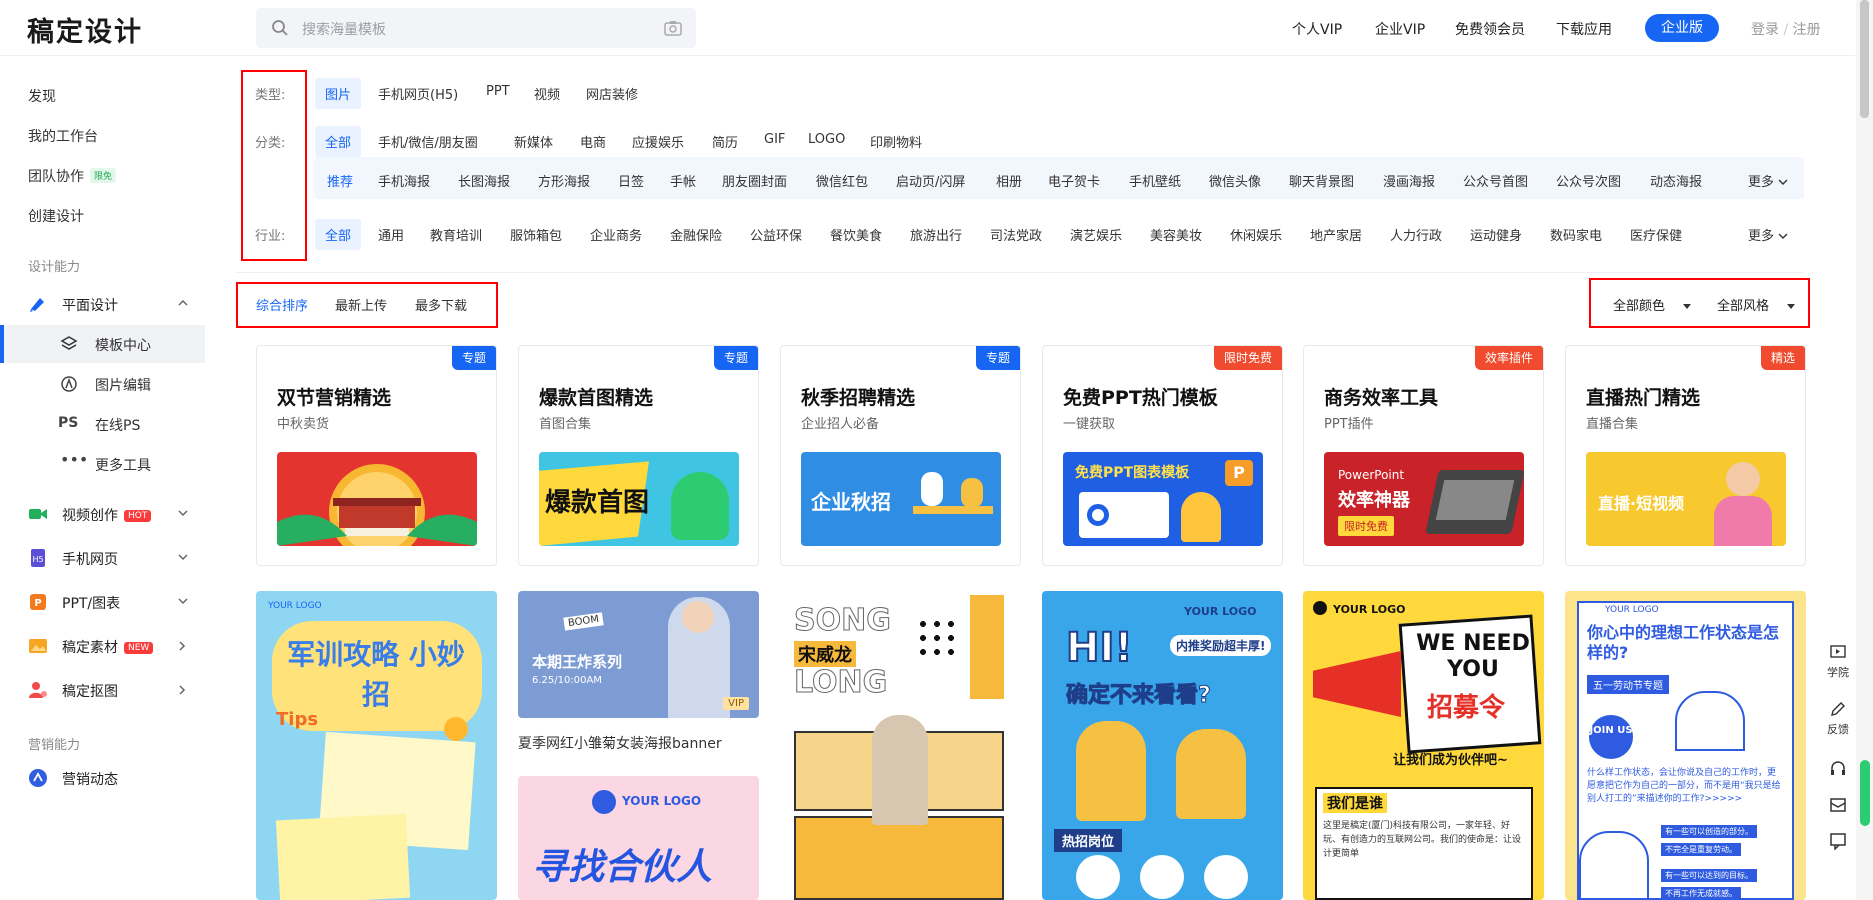 The width and height of the screenshot is (1873, 900). What do you see at coordinates (338, 234) in the screenshot?
I see `industry-chip: 全部` at bounding box center [338, 234].